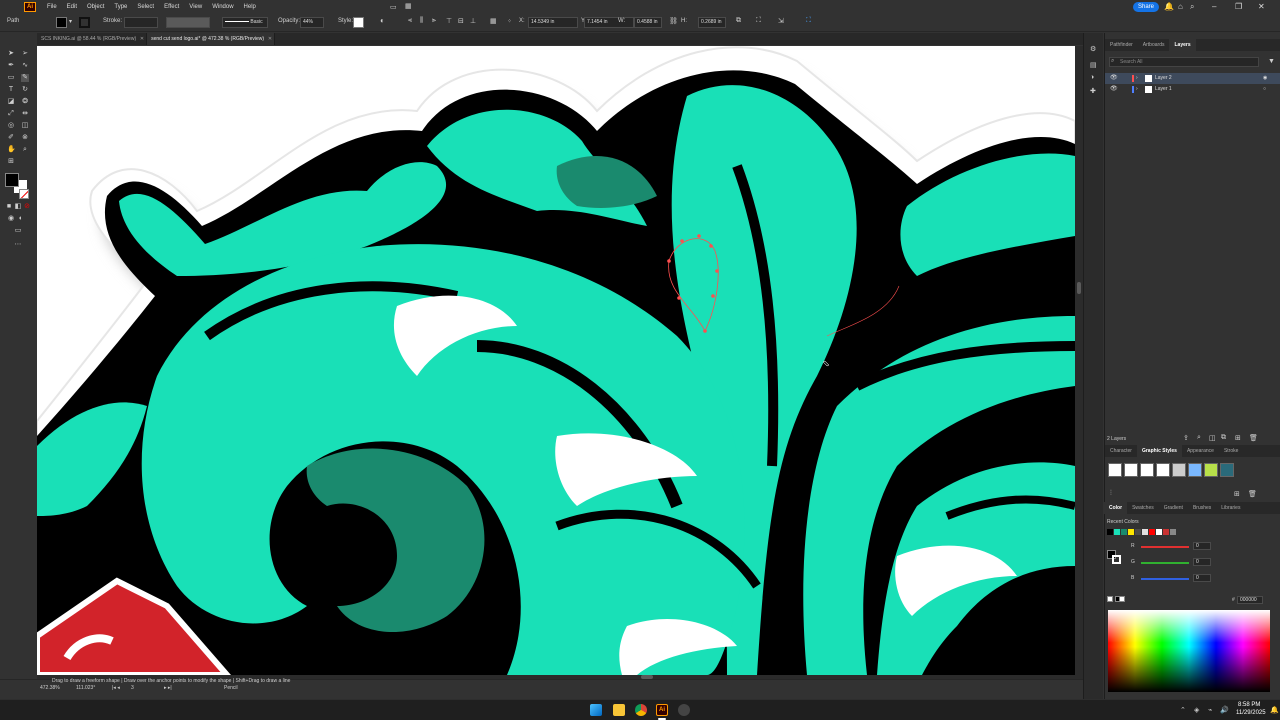  What do you see at coordinates (25, 138) in the screenshot?
I see `blend-tool-icon: ⊗` at bounding box center [25, 138].